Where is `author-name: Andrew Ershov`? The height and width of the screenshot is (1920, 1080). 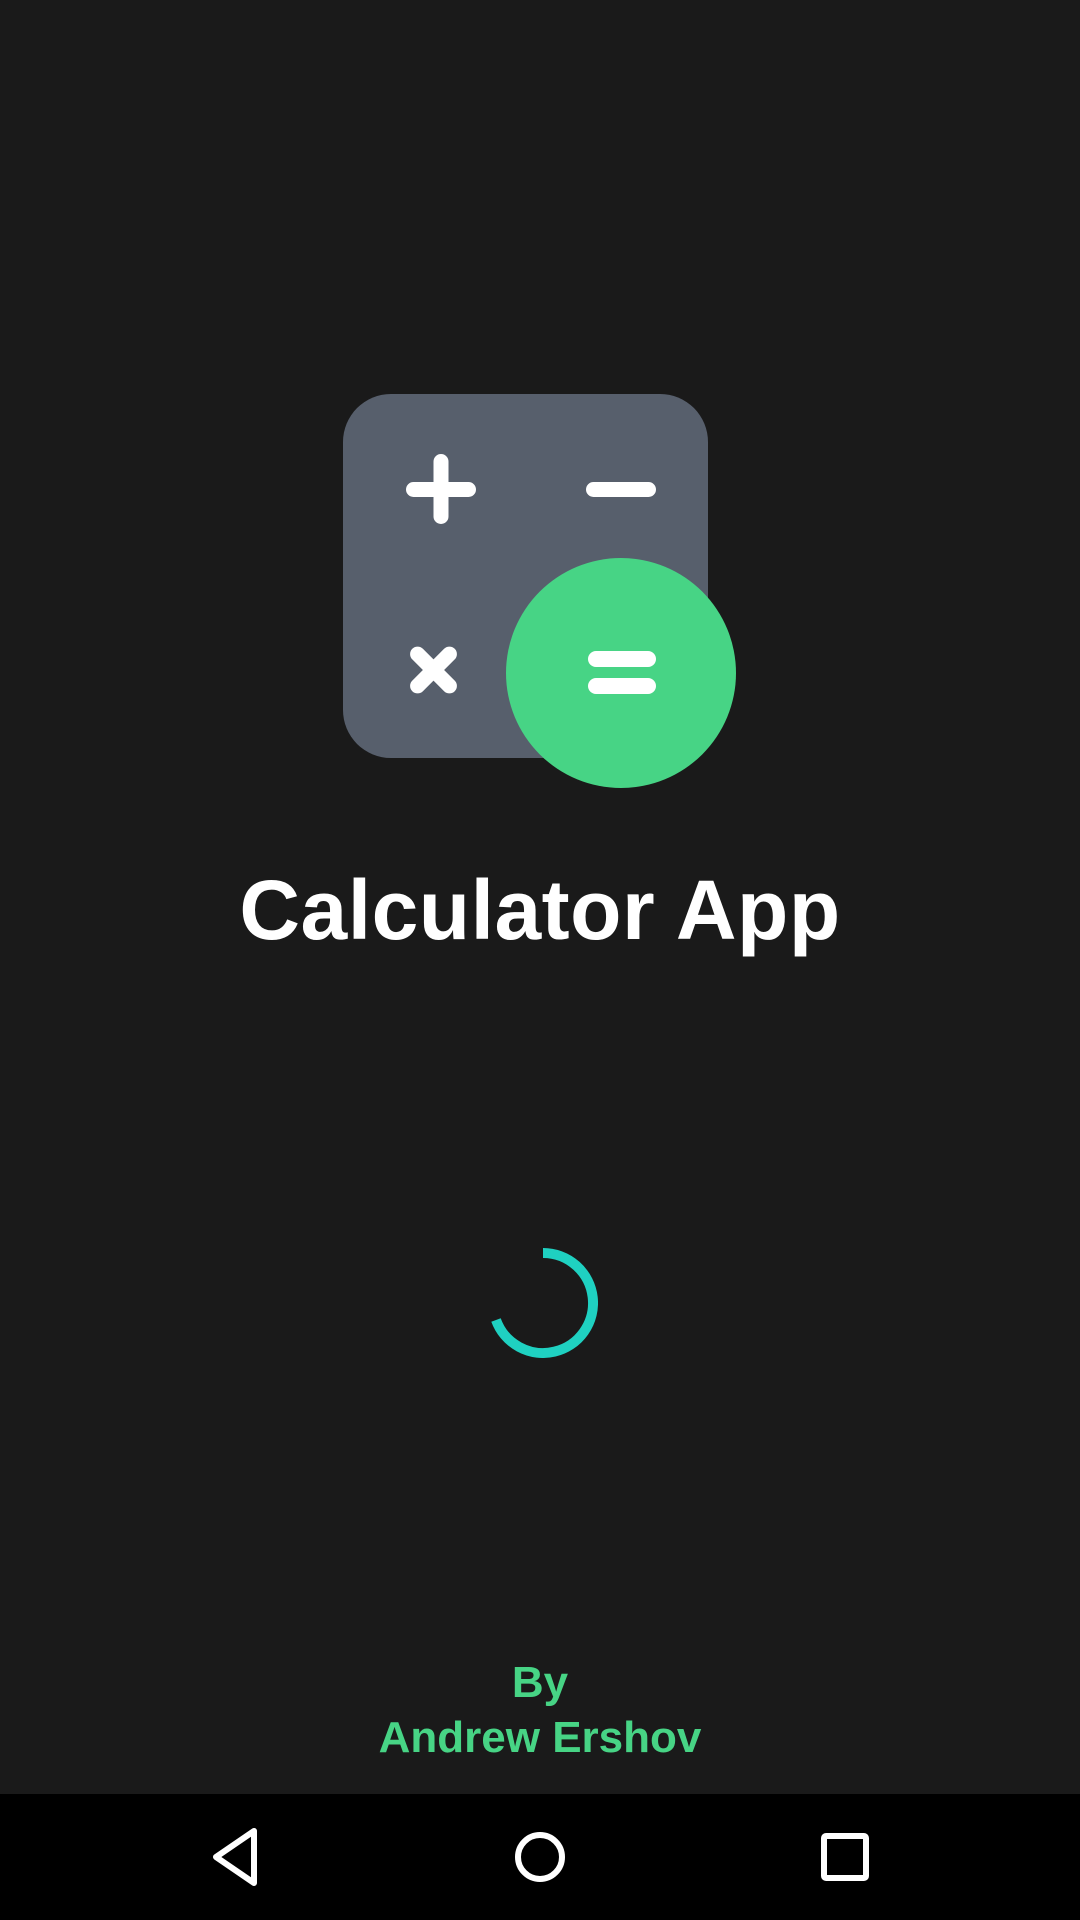 author-name: Andrew Ershov is located at coordinates (540, 1737).